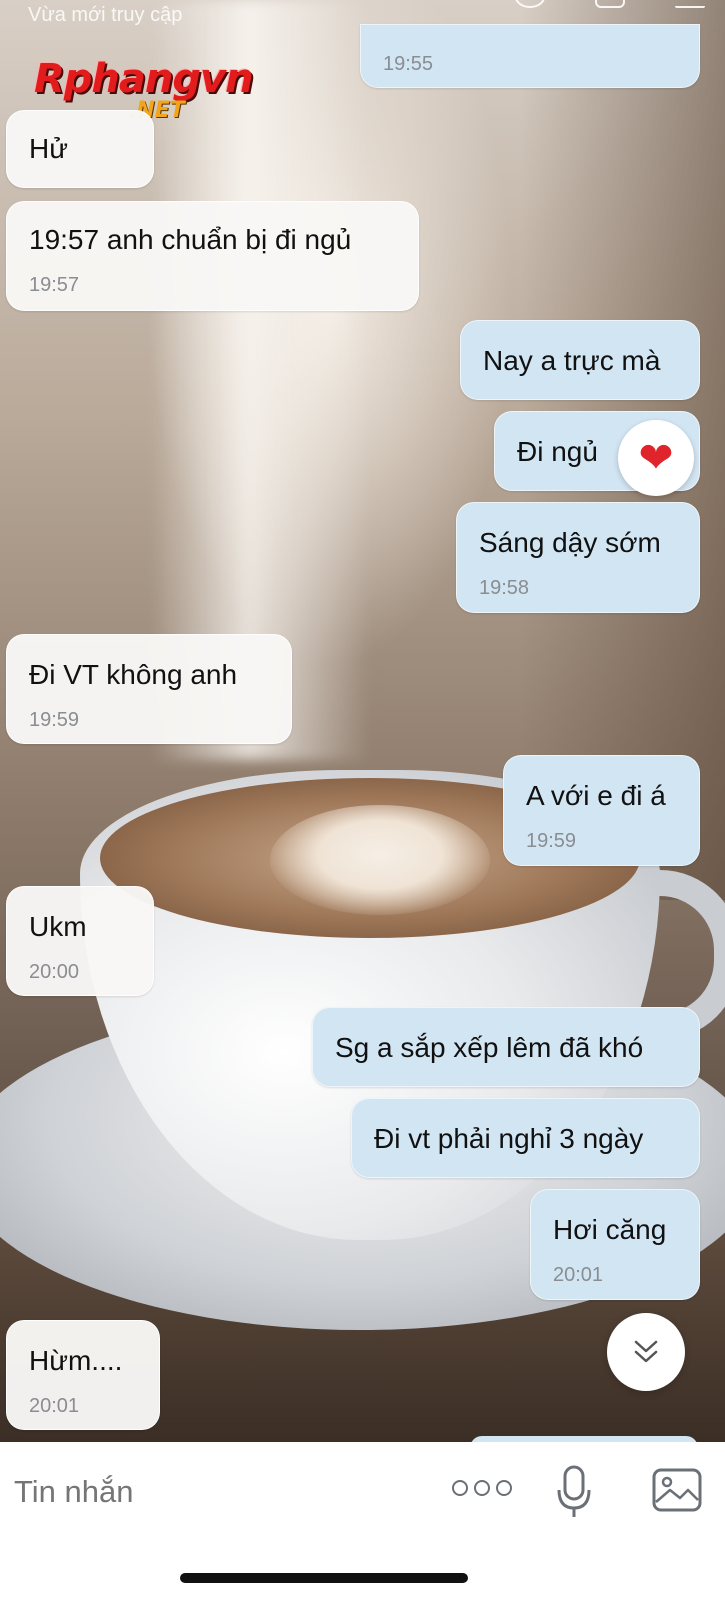 The width and height of the screenshot is (725, 1600). What do you see at coordinates (596, 795) in the screenshot?
I see `message-text: A với e đi á` at bounding box center [596, 795].